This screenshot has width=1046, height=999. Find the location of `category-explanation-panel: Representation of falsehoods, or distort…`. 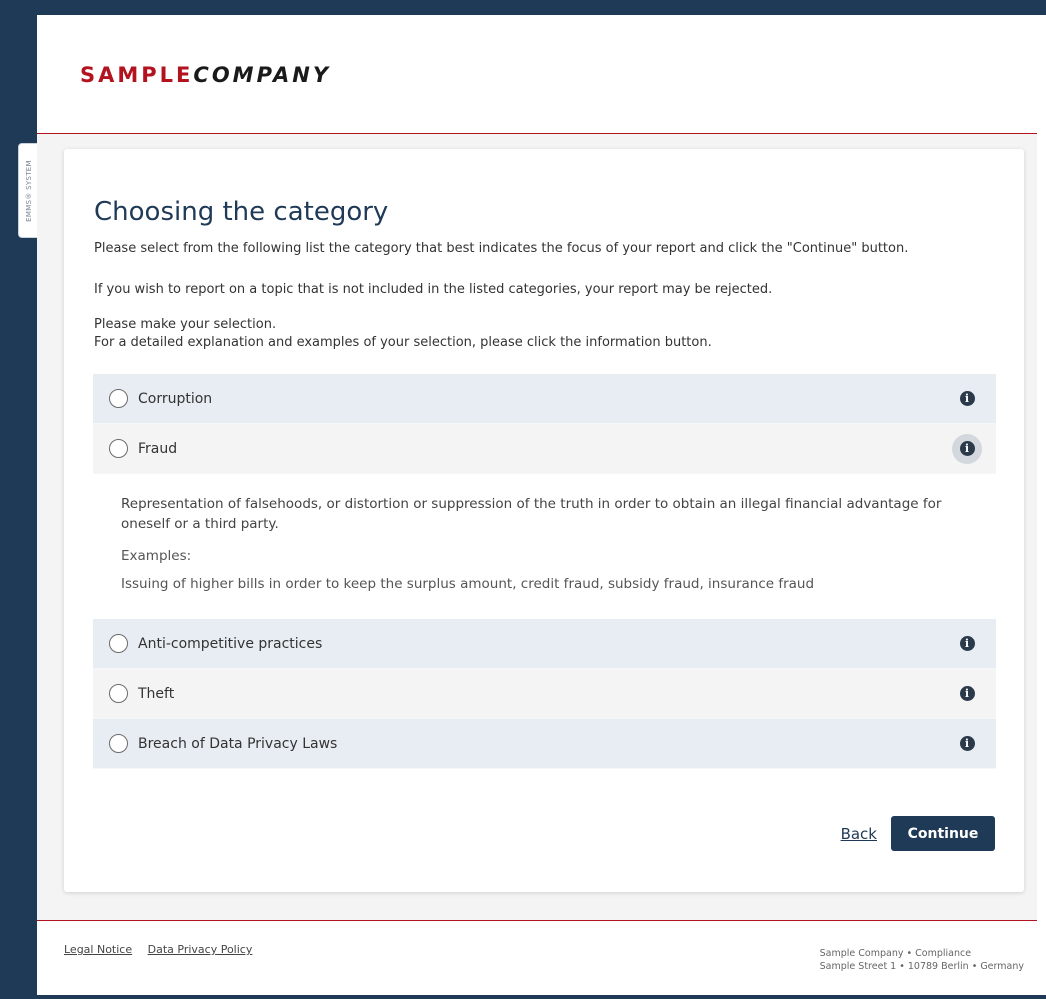

category-explanation-panel: Representation of falsehoods, or distort… is located at coordinates (544, 546).